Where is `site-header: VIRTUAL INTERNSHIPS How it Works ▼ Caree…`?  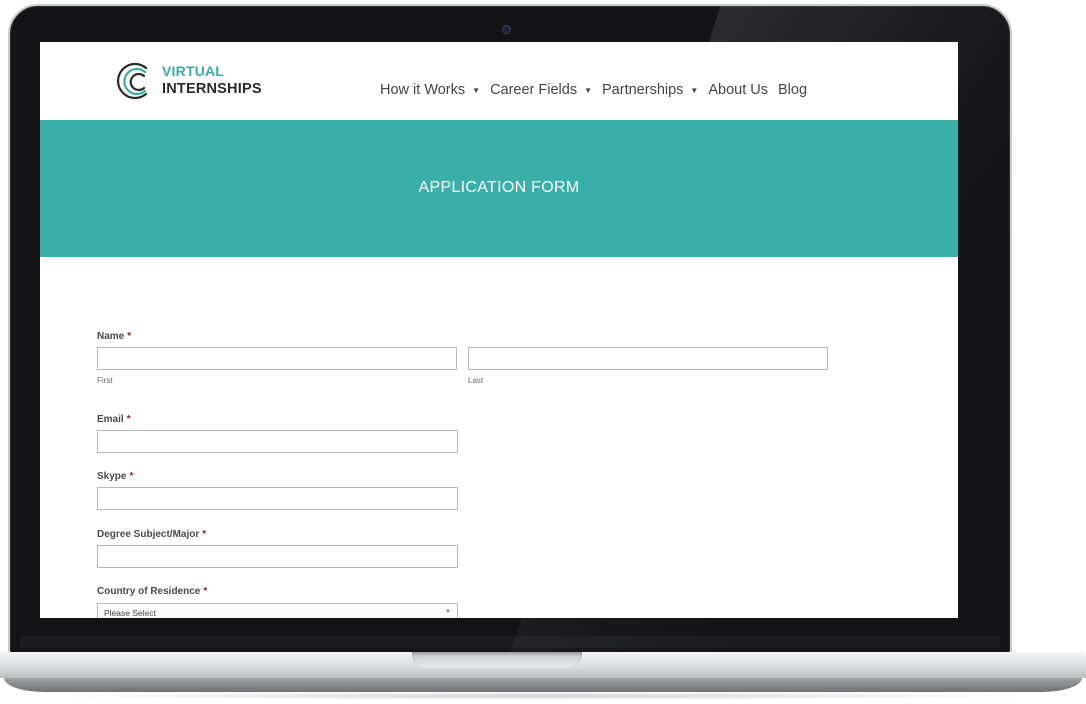
site-header: VIRTUAL INTERNSHIPS How it Works ▼ Caree… is located at coordinates (499, 81).